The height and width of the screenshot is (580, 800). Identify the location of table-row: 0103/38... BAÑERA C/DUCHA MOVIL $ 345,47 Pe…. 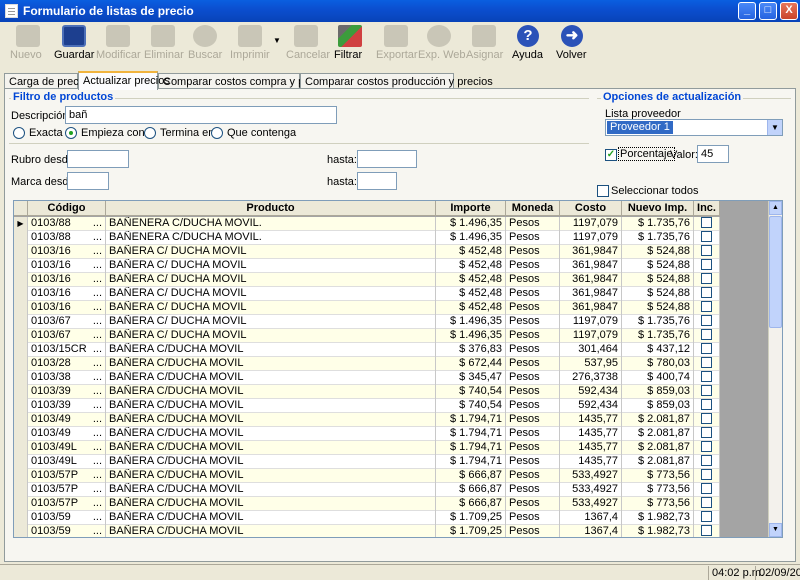
(367, 378).